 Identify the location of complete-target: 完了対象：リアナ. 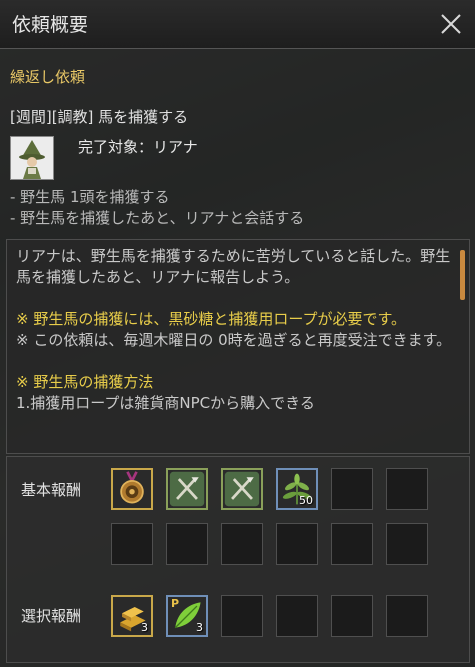
(138, 147).